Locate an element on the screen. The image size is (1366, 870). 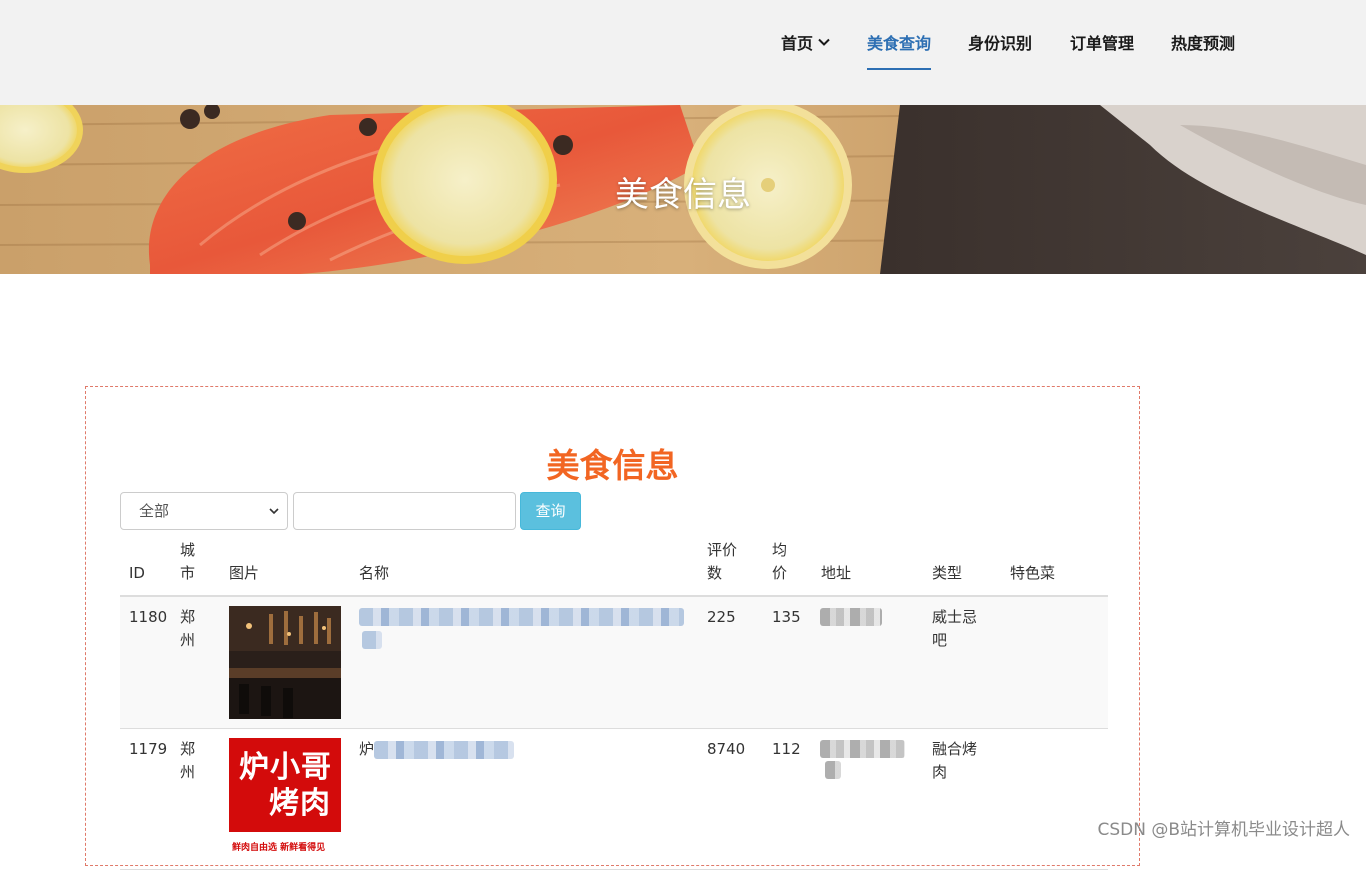
search-button: 查询 is located at coordinates (550, 511).